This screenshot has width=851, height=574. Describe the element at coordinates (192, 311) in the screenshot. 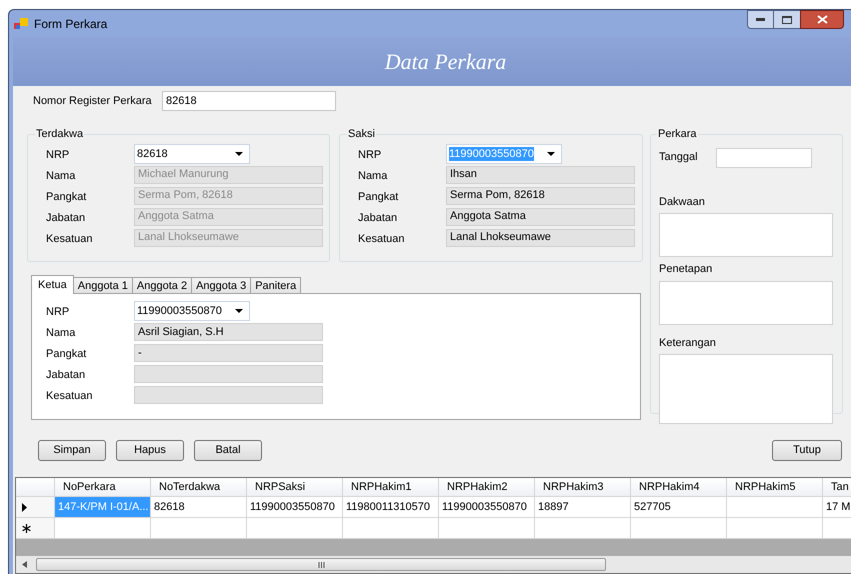

I see `dropdown-field: 11990003550870` at that location.